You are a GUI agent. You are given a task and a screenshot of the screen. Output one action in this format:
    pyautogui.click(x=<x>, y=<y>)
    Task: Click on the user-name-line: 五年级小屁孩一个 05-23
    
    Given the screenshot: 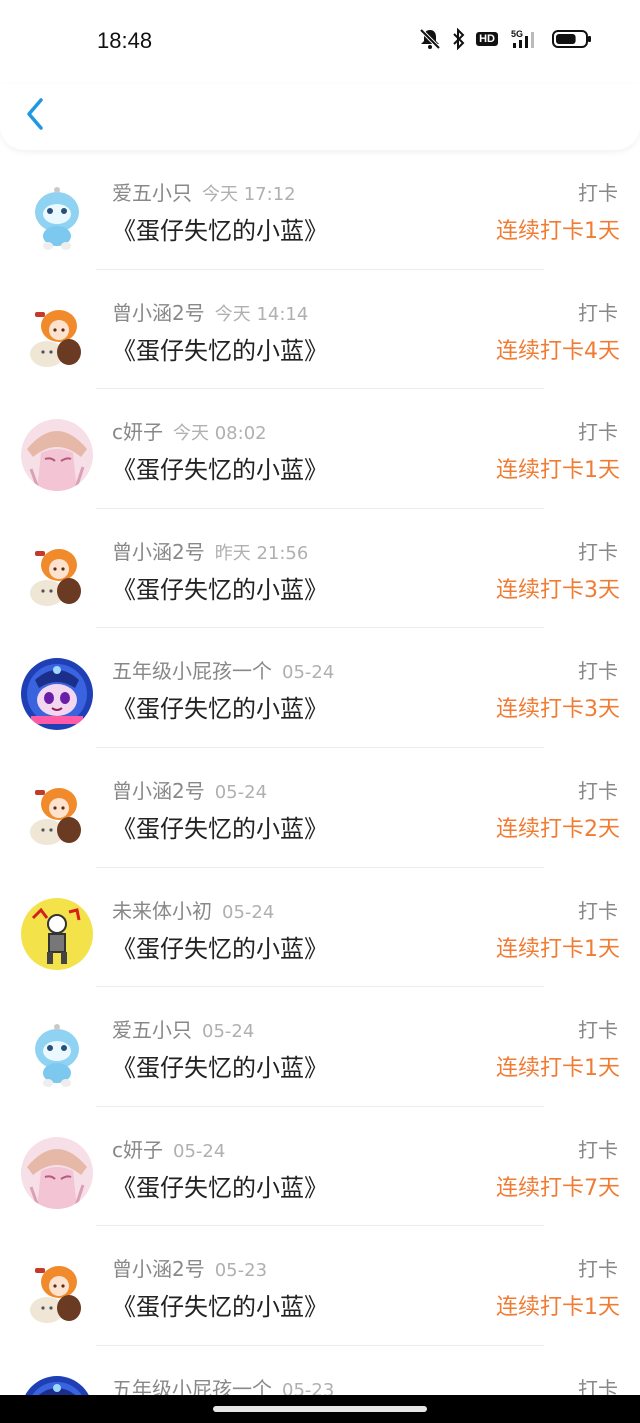 What is the action you would take?
    pyautogui.click(x=223, y=1384)
    